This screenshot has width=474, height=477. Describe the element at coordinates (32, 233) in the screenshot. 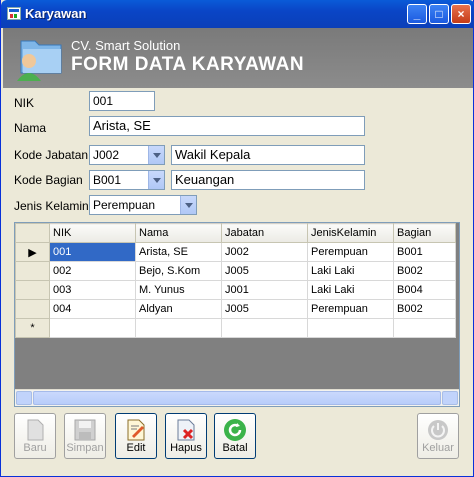

I see `row-header-corner` at that location.